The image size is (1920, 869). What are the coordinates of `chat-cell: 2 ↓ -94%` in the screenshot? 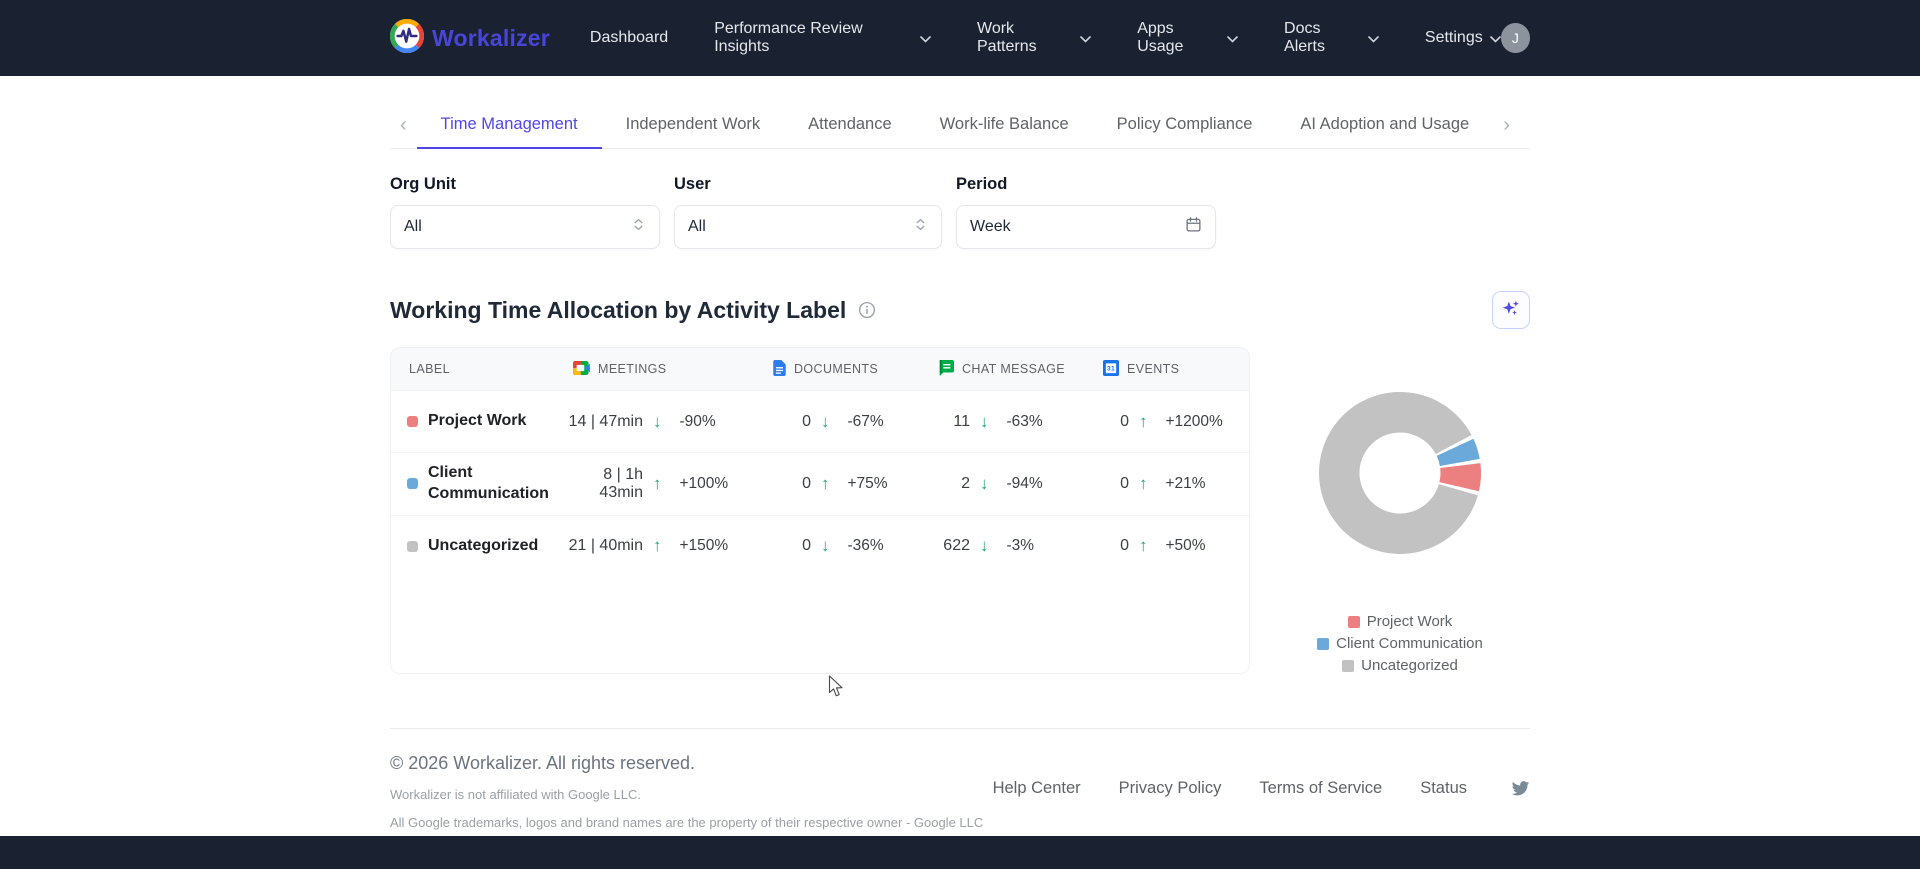 It's located at (1006, 484).